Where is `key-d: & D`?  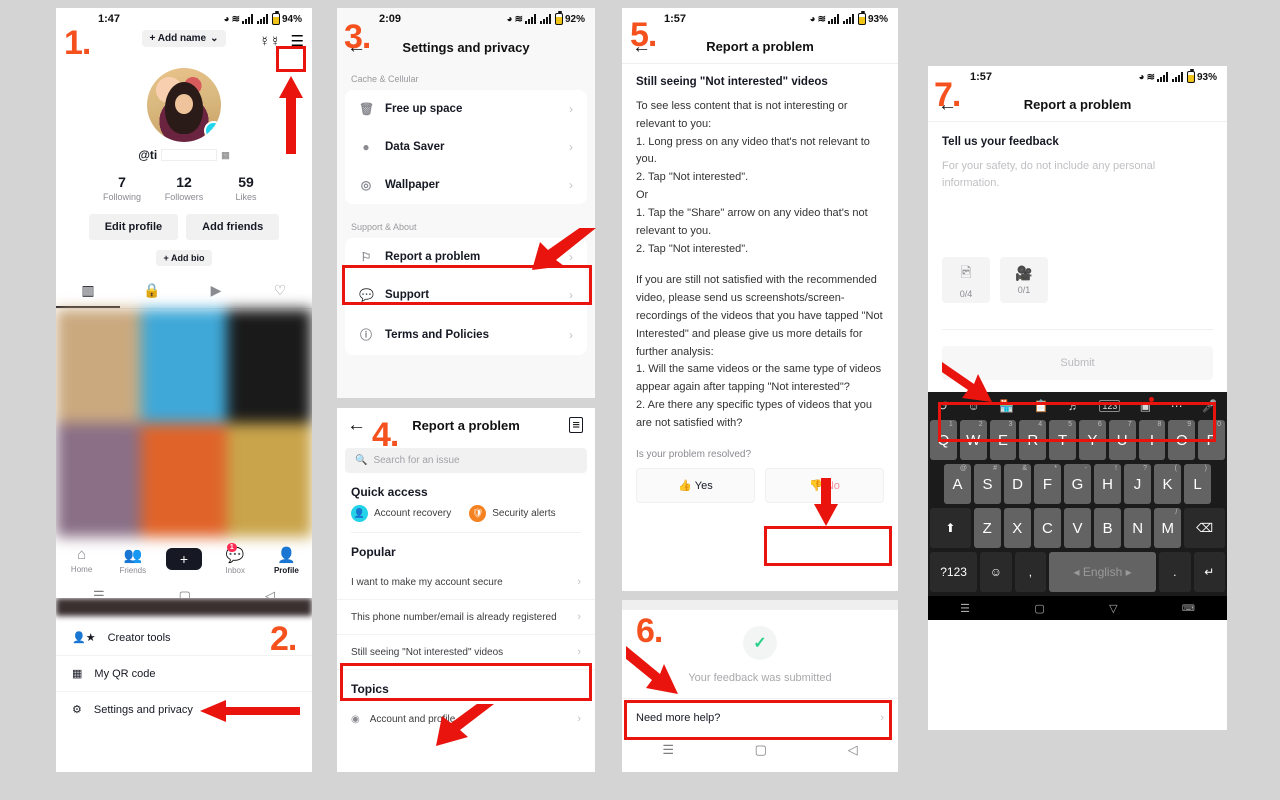
key-d: & D is located at coordinates (1017, 484).